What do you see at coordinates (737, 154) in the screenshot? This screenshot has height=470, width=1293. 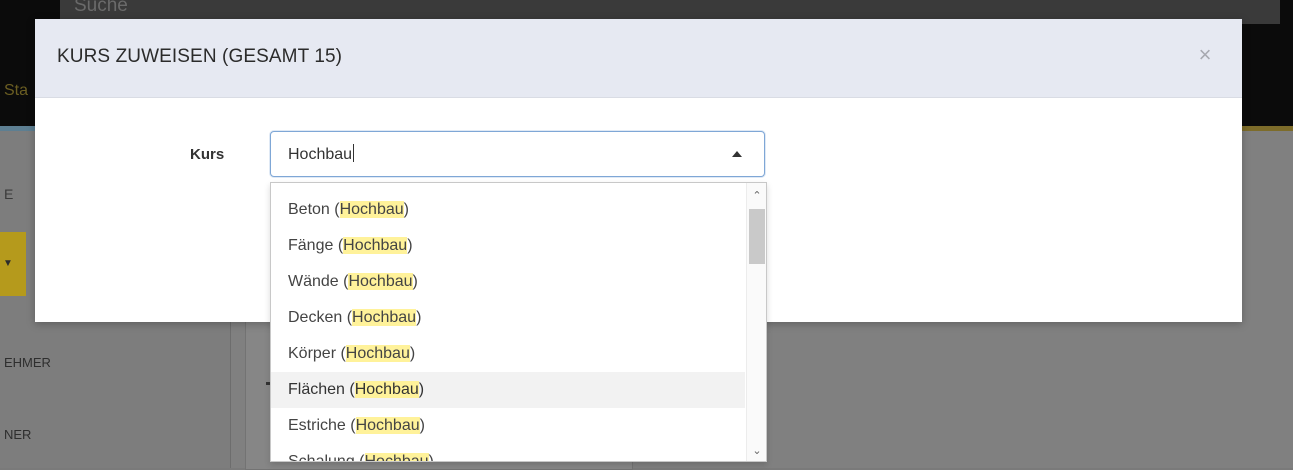 I see `chevron-up-icon` at bounding box center [737, 154].